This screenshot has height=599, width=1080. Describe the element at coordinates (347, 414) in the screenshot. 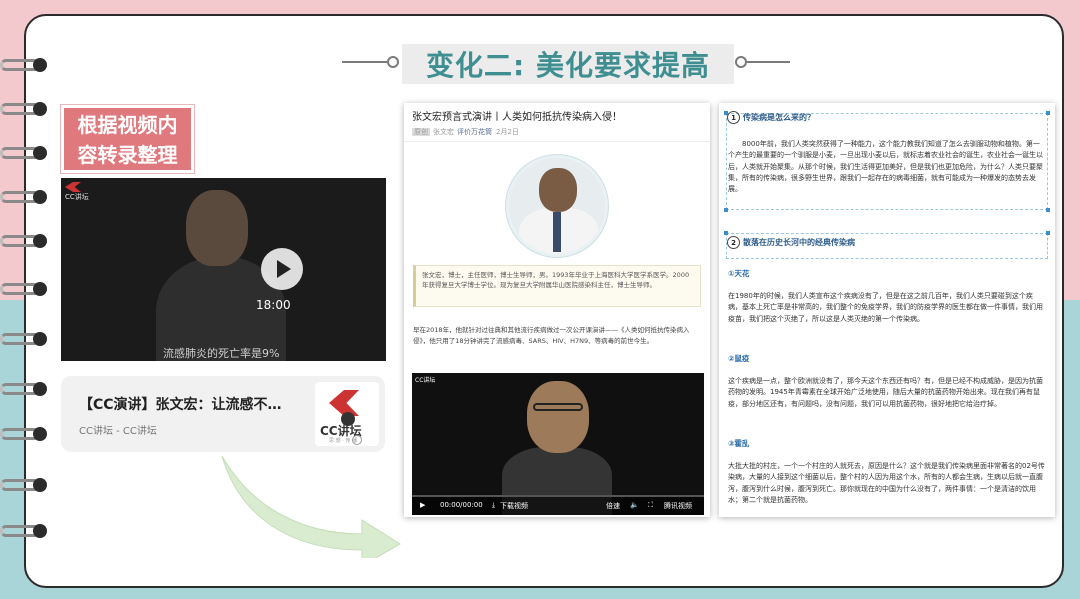

I see `cc-logo: CC讲坛 思 想 · 传 播` at that location.